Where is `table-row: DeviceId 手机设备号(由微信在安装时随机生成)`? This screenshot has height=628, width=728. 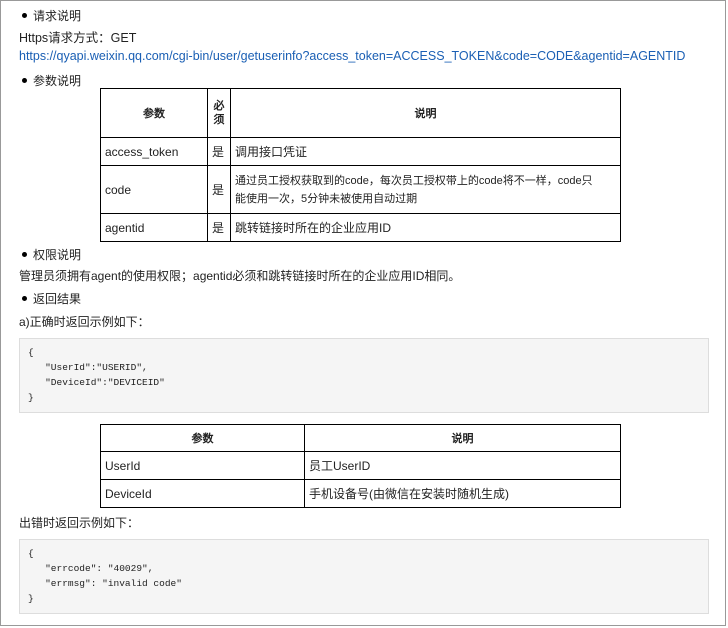 table-row: DeviceId 手机设备号(由微信在安装时随机生成) is located at coordinates (360, 493).